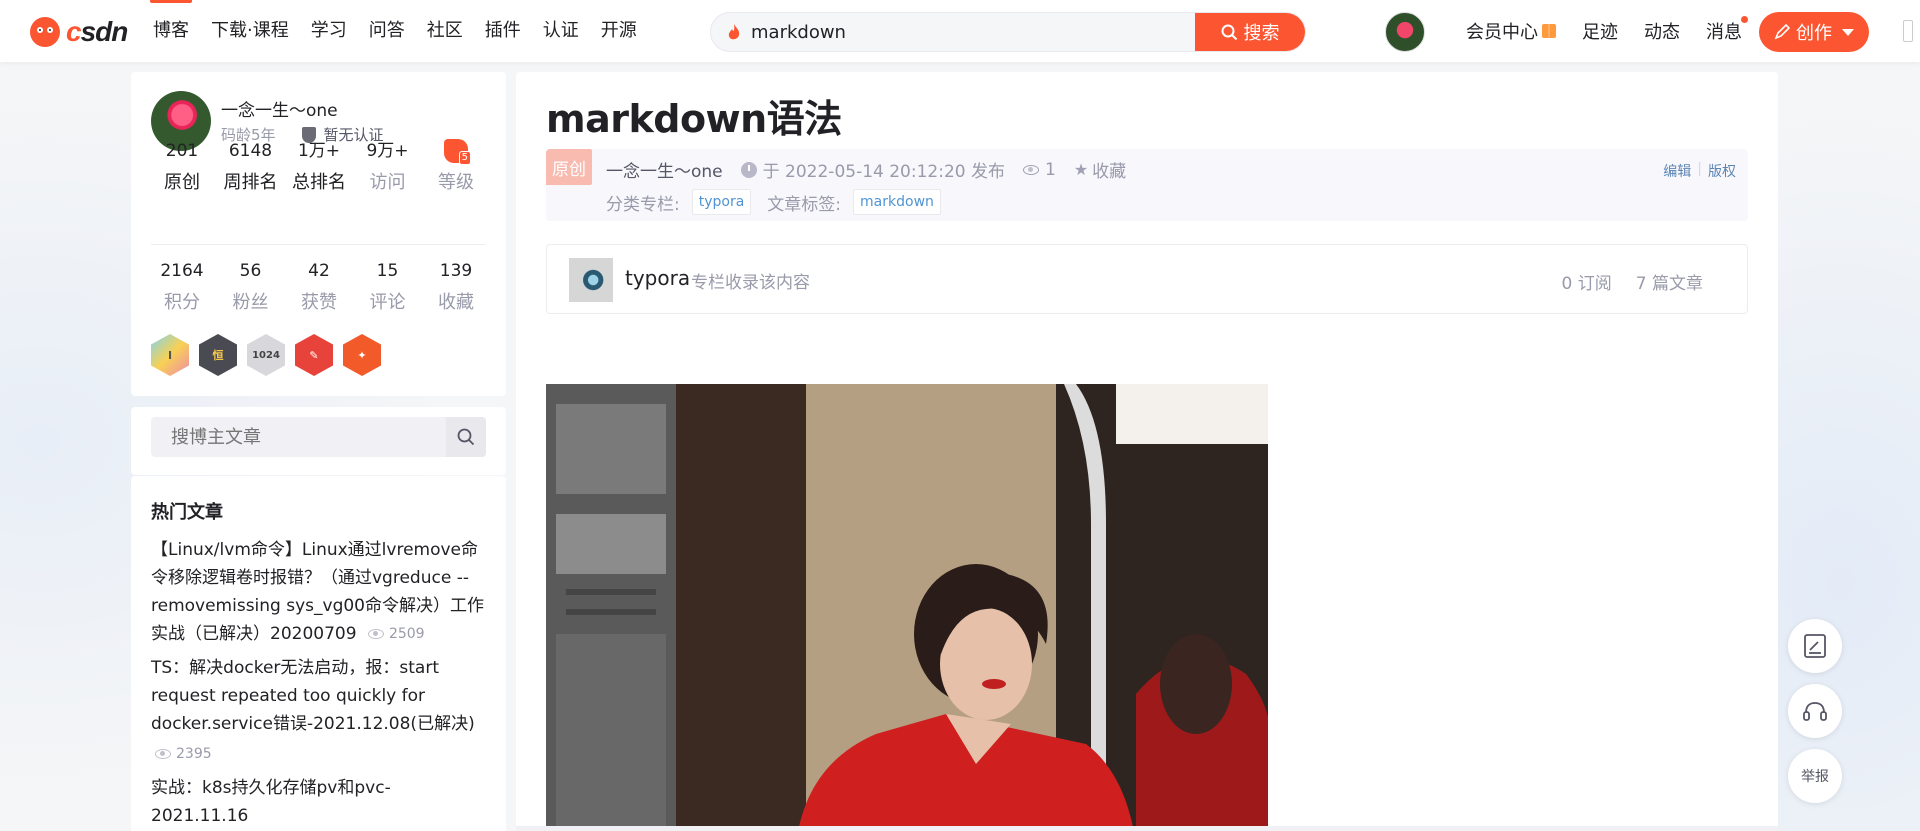 This screenshot has width=1920, height=831. I want to click on report-label: 举报, so click(1815, 777).